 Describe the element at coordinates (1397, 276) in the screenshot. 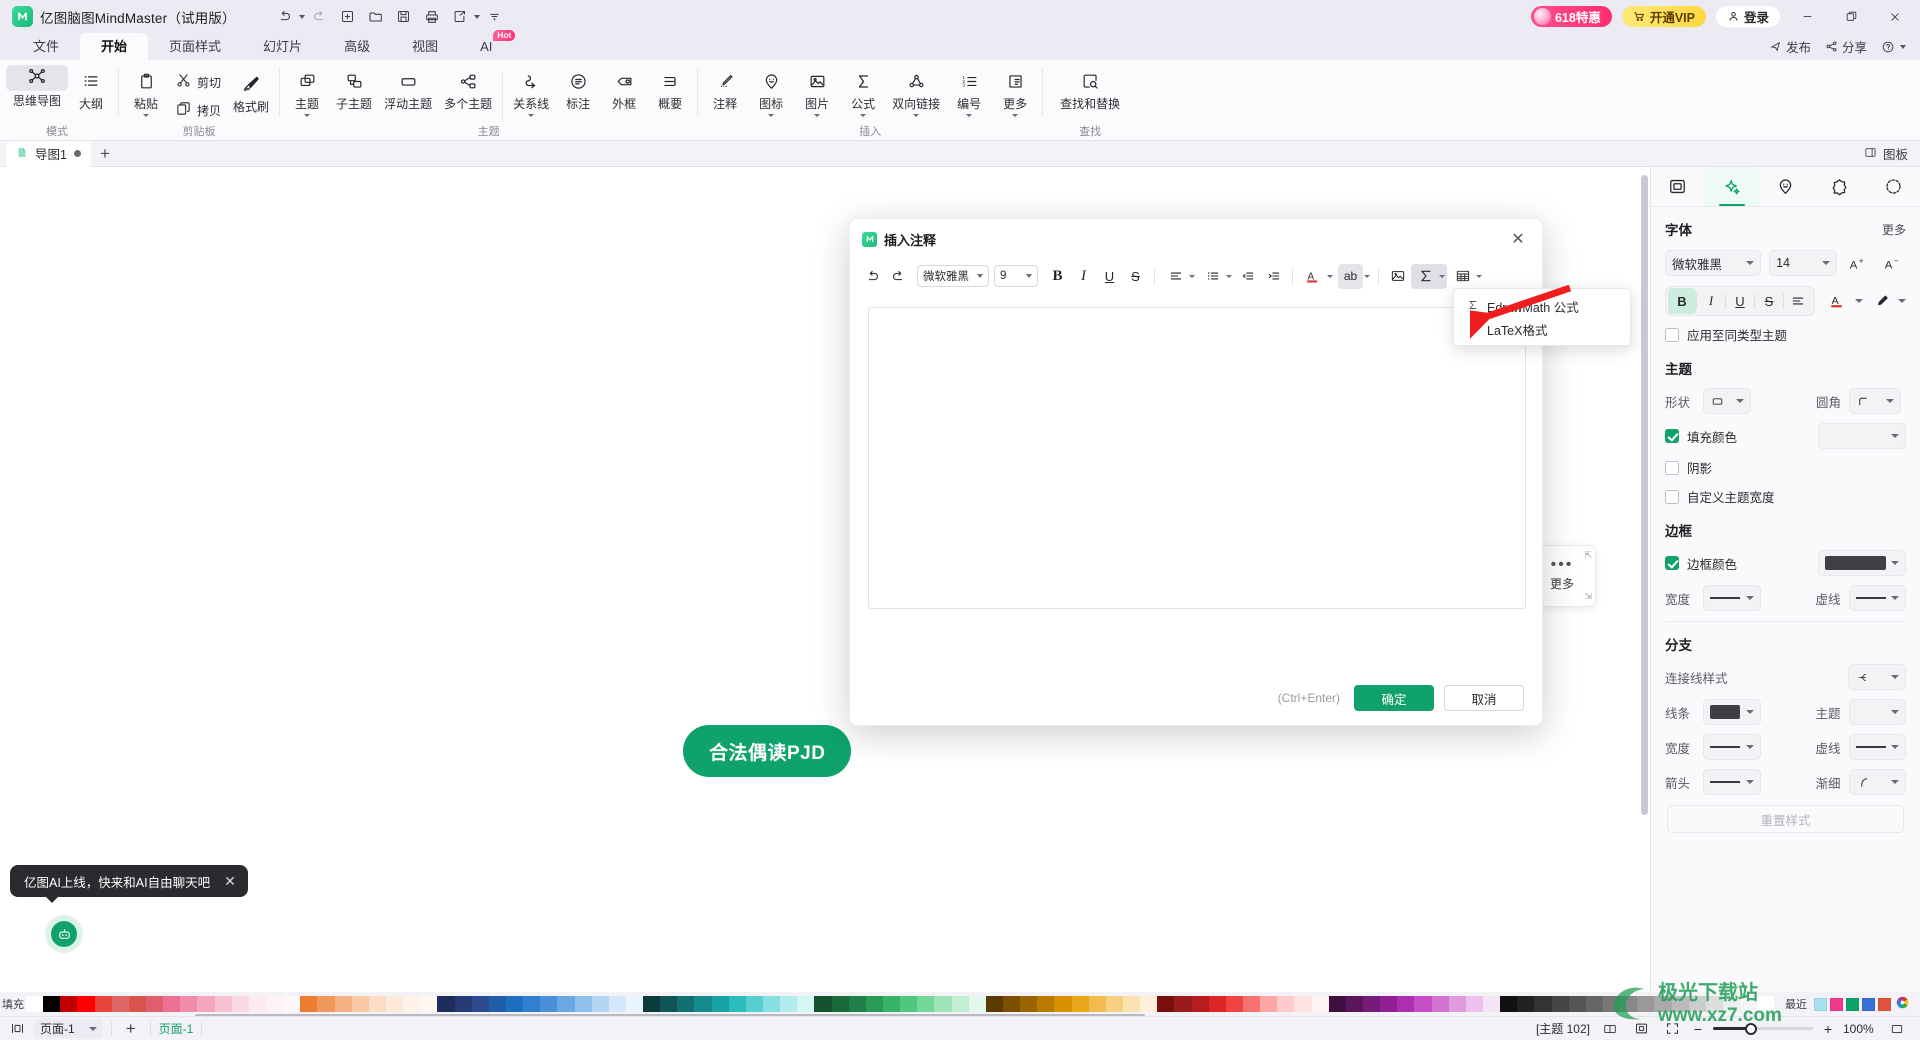

I see `dialog-insert-image-button` at that location.